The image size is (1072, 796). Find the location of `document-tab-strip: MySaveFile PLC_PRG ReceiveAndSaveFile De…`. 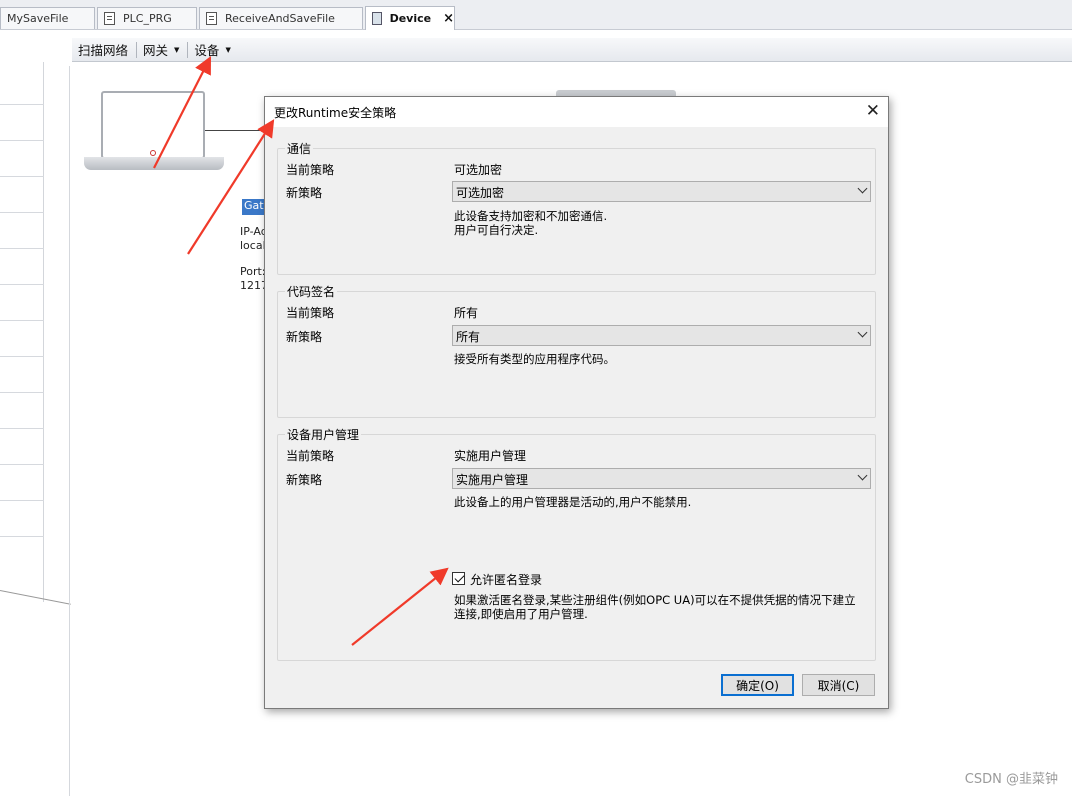

document-tab-strip: MySaveFile PLC_PRG ReceiveAndSaveFile De… is located at coordinates (536, 15).